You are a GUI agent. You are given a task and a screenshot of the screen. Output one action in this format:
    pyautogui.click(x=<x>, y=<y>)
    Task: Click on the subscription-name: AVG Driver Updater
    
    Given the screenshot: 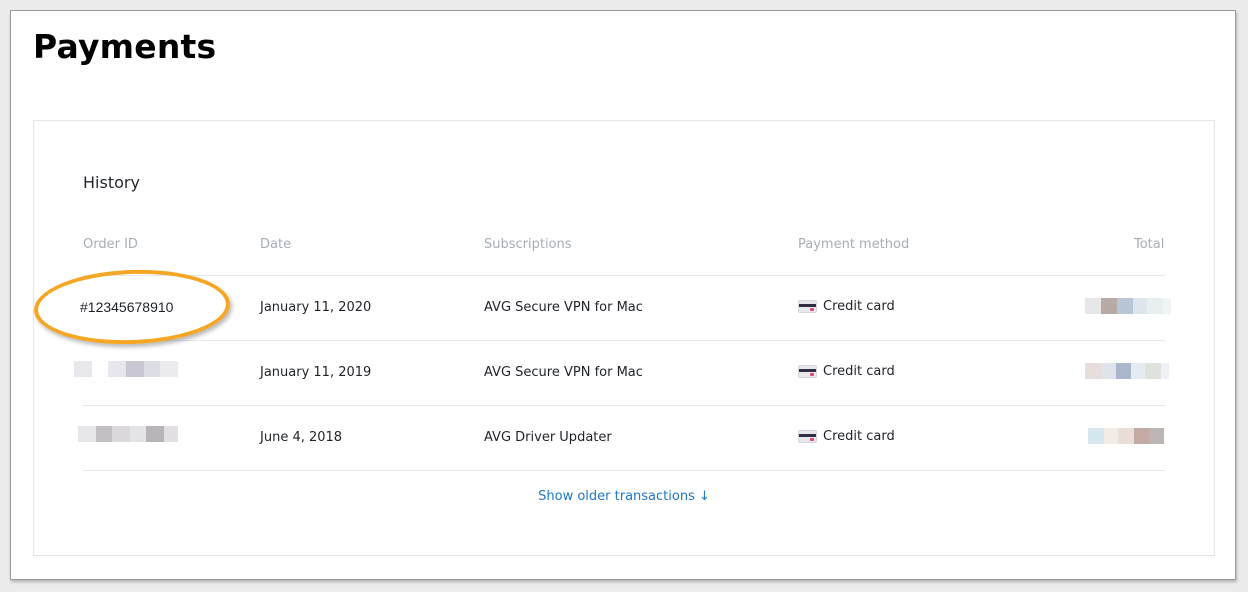 What is the action you would take?
    pyautogui.click(x=548, y=437)
    